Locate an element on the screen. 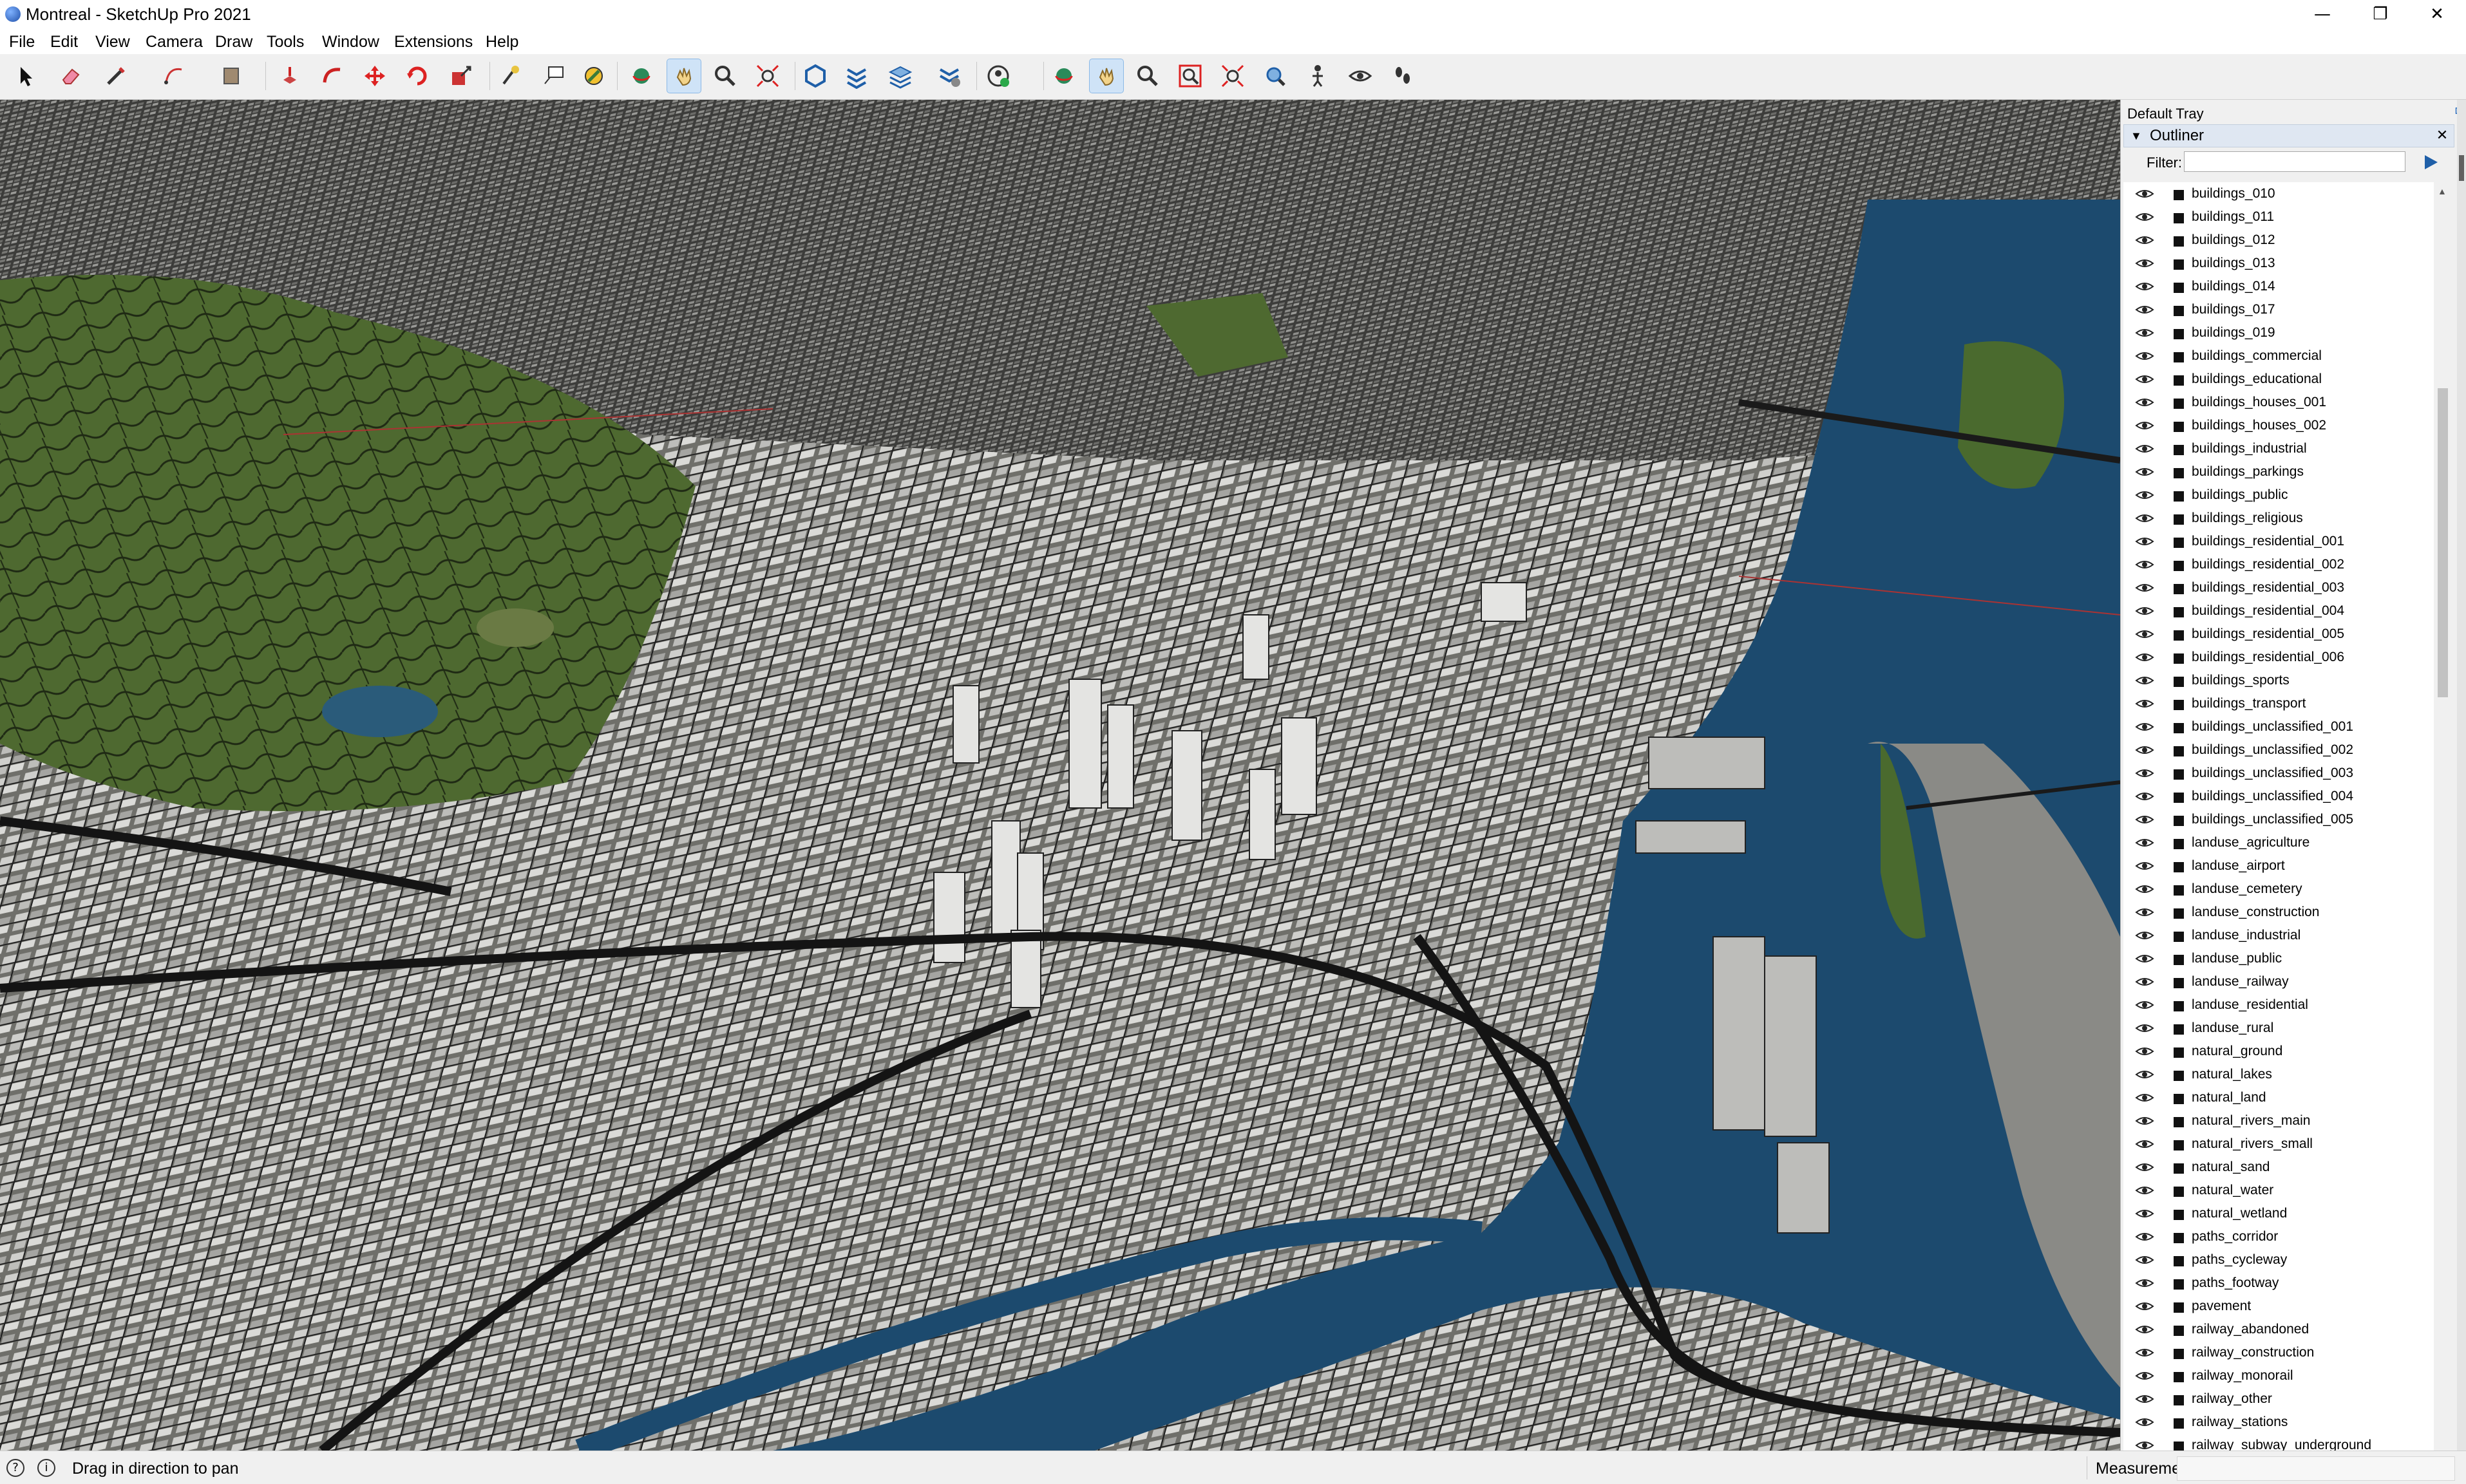 This screenshot has height=1484, width=2466. outliner-row: landuse_airport is located at coordinates (2279, 866).